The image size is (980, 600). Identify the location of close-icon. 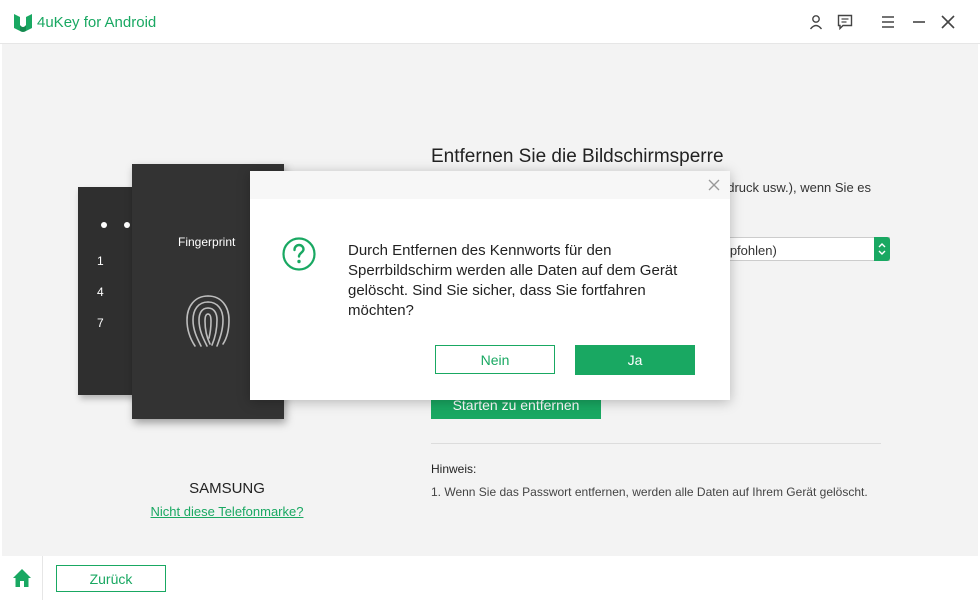
(948, 22).